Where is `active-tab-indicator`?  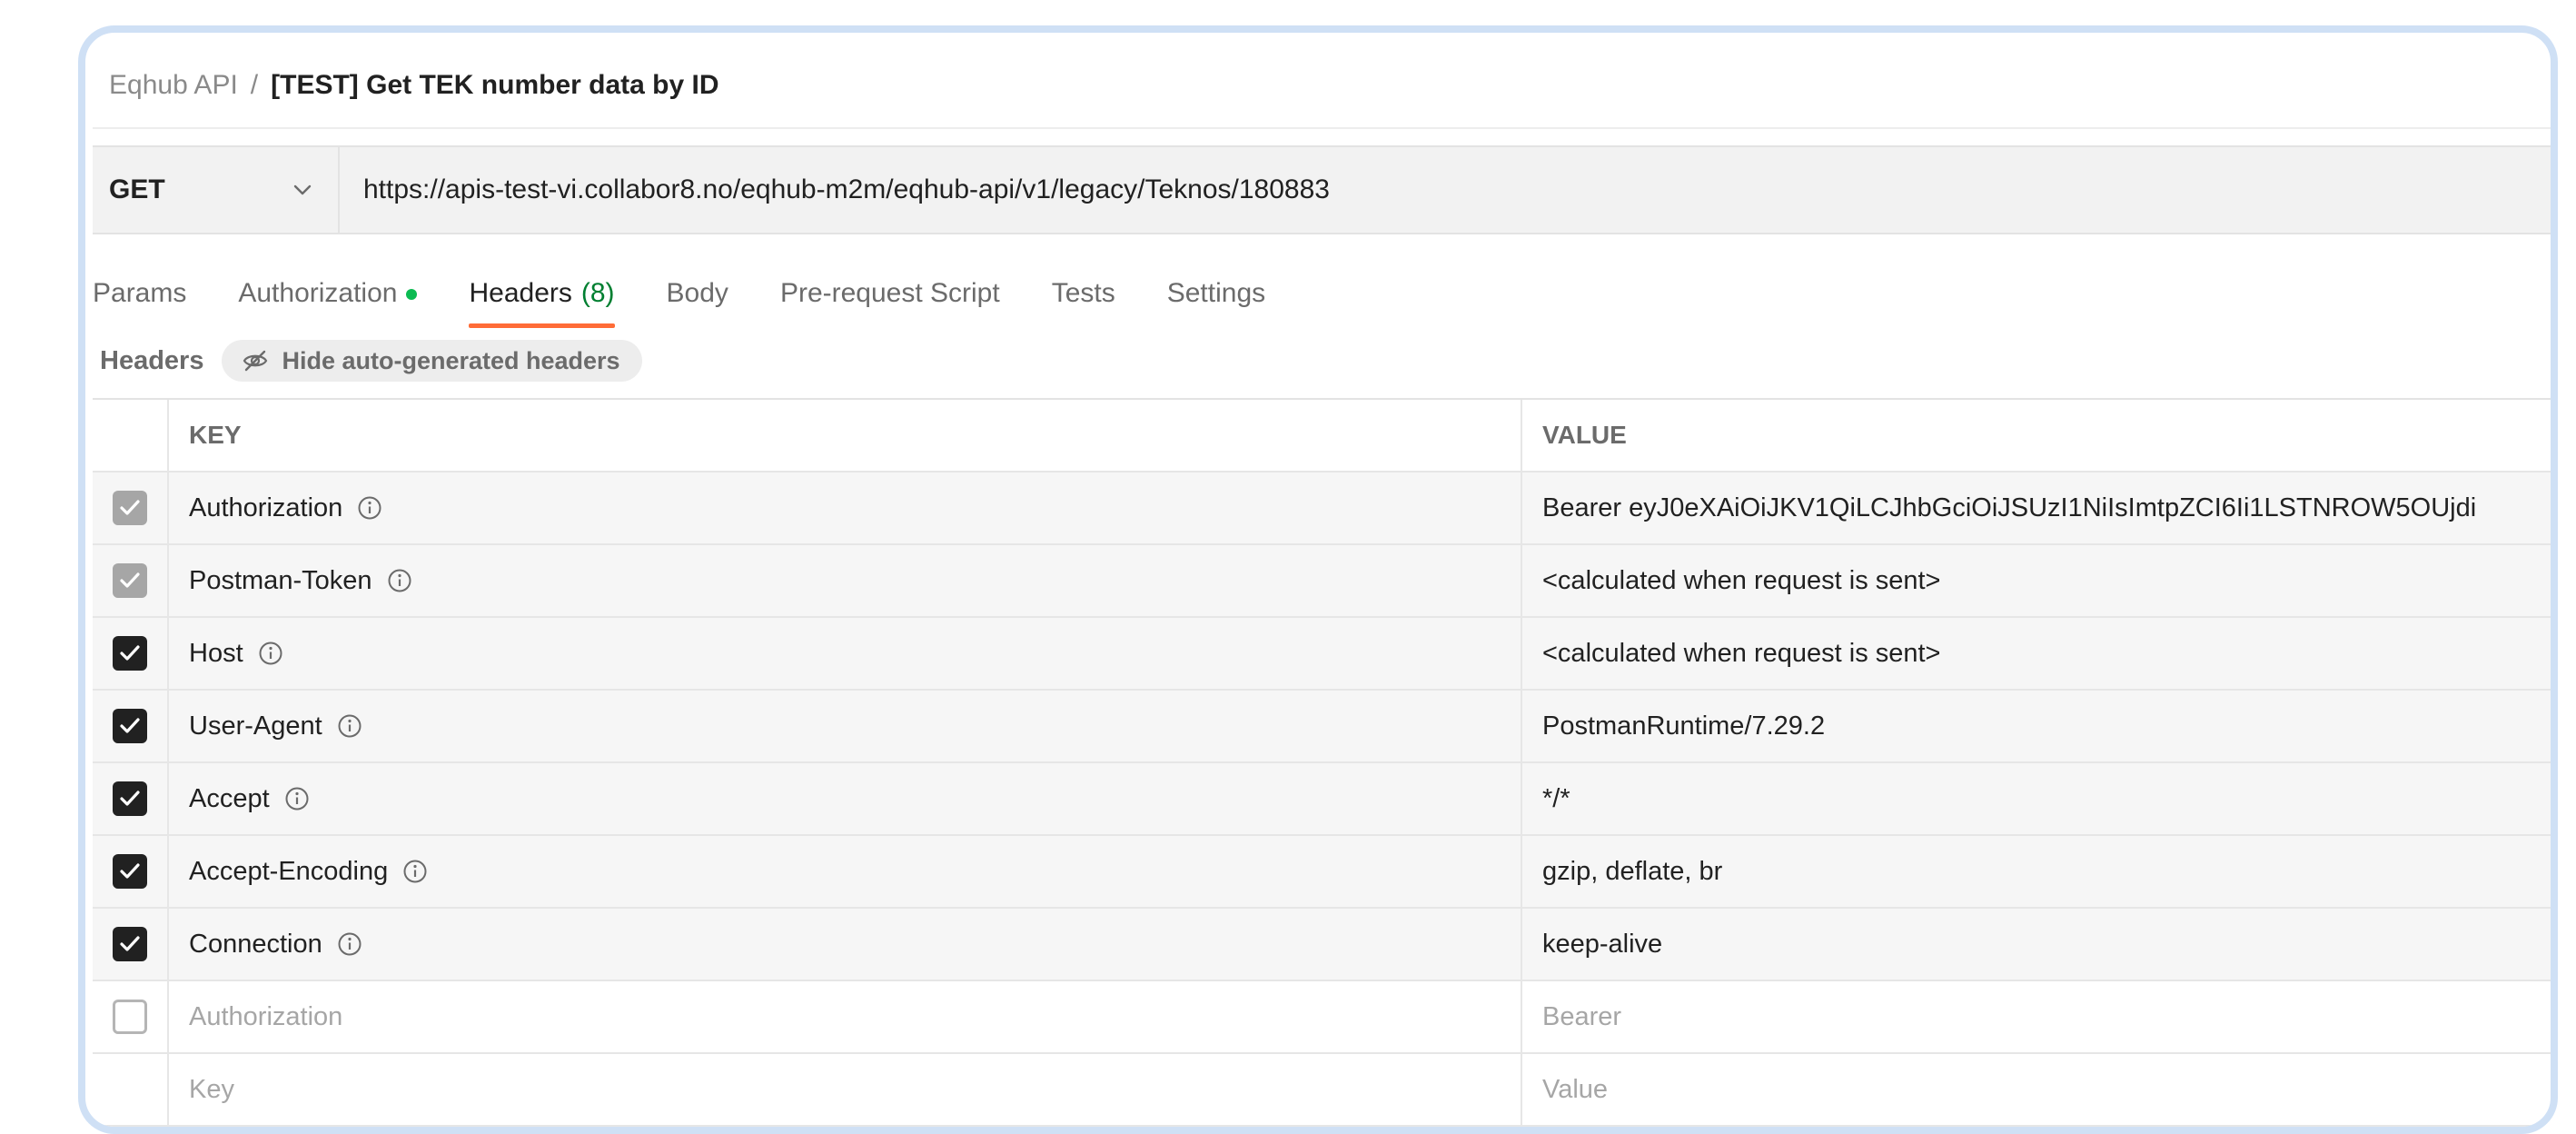
active-tab-indicator is located at coordinates (542, 325).